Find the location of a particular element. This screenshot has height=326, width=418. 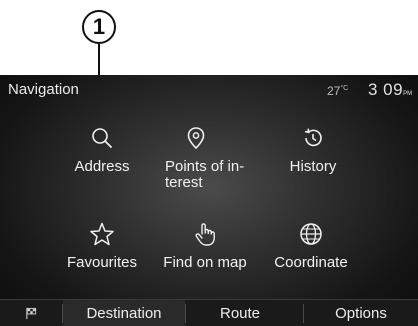

menu-item-points-of-interest: Points of in- terest is located at coordinates (203, 165).